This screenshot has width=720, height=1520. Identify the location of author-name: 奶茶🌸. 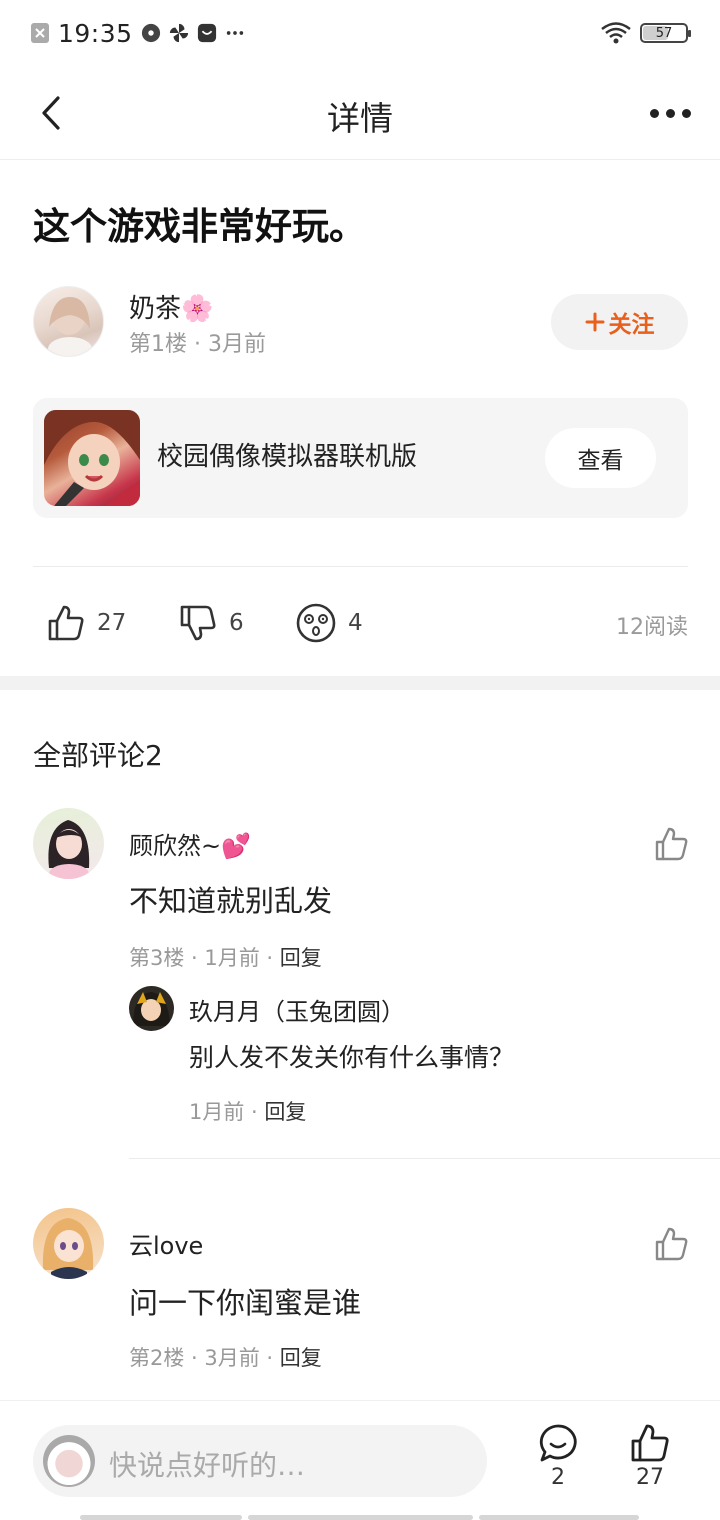
(171, 306).